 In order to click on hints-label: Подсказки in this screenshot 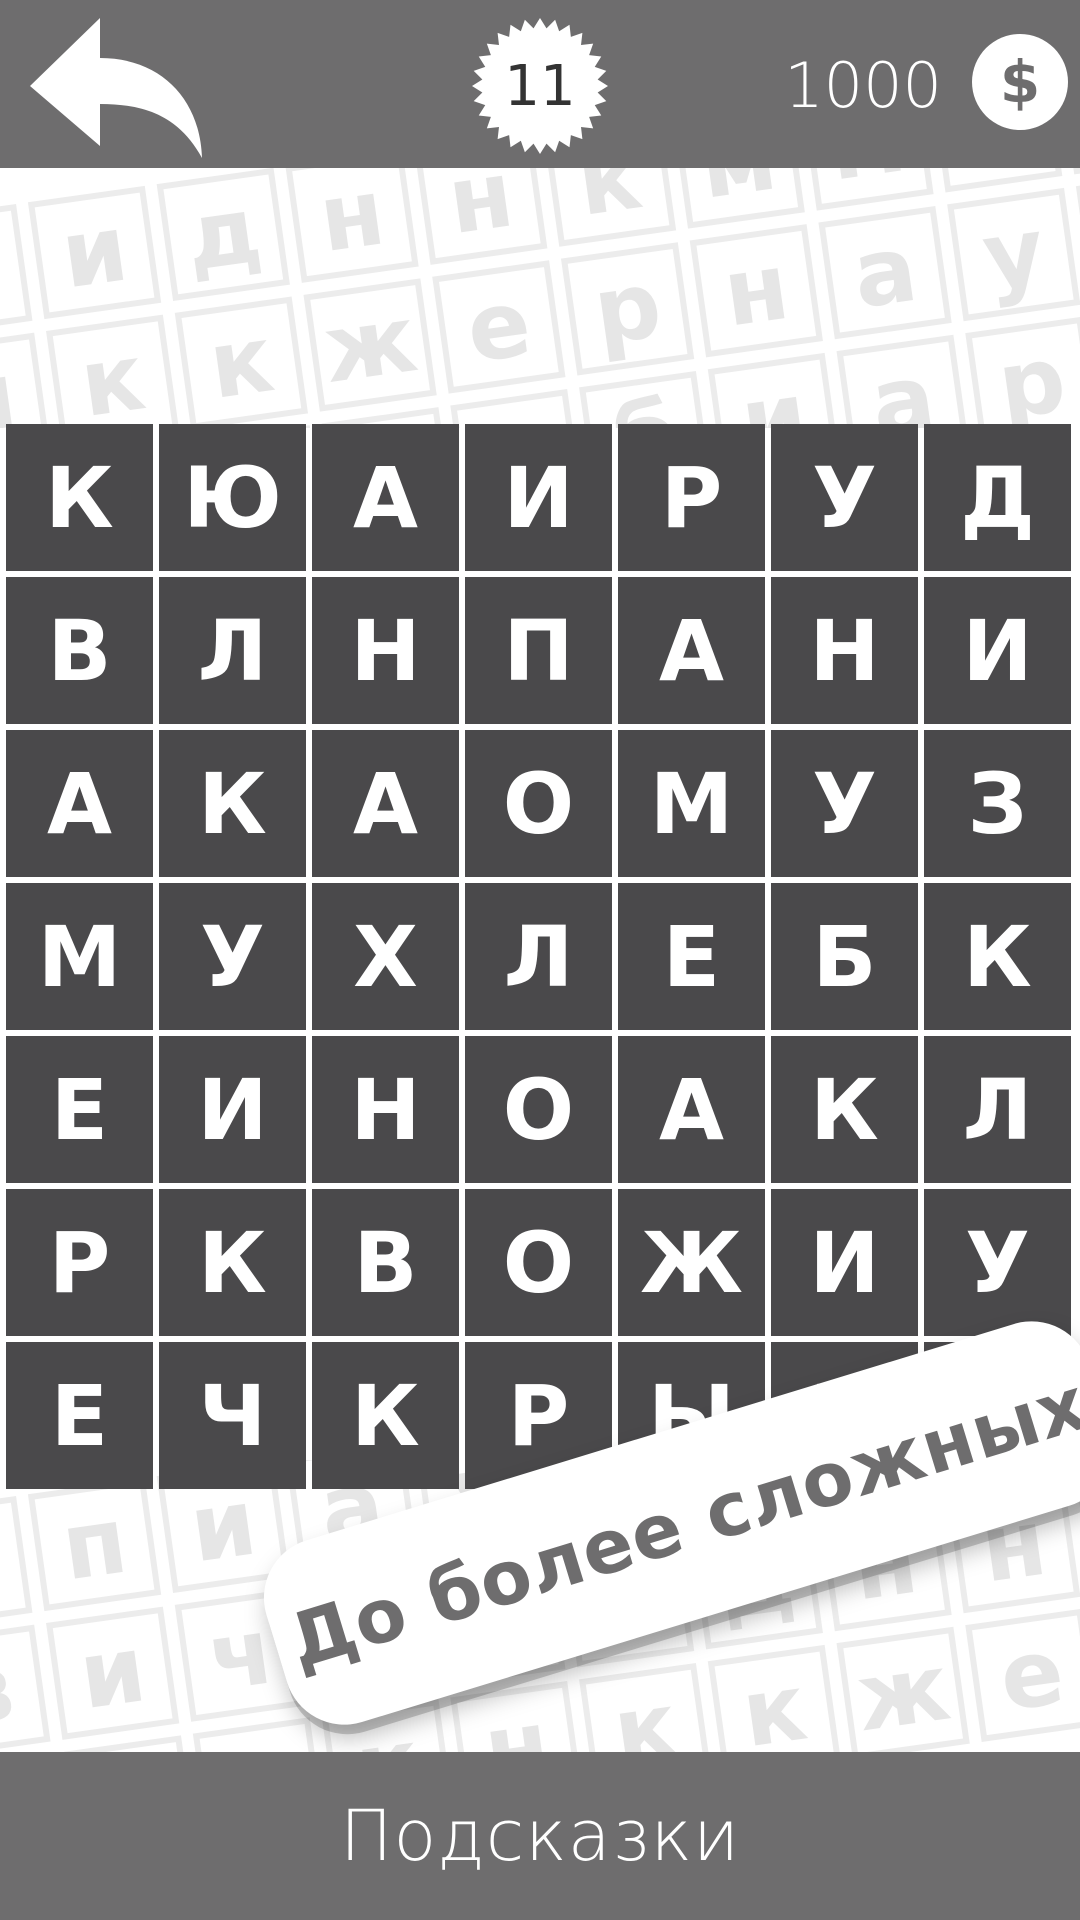, I will do `click(540, 1836)`.